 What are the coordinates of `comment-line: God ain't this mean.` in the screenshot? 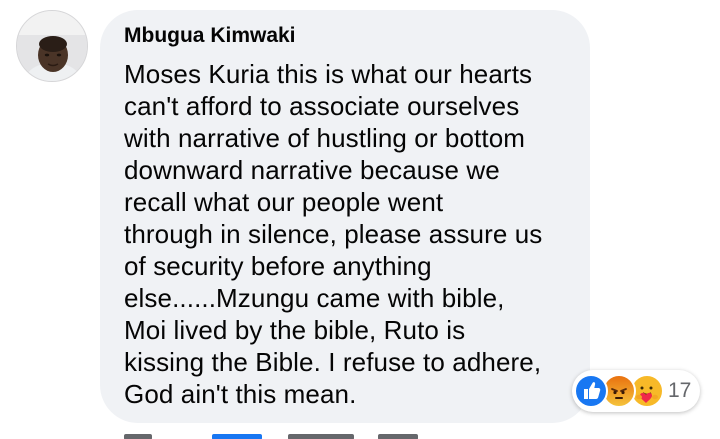 It's located at (240, 394).